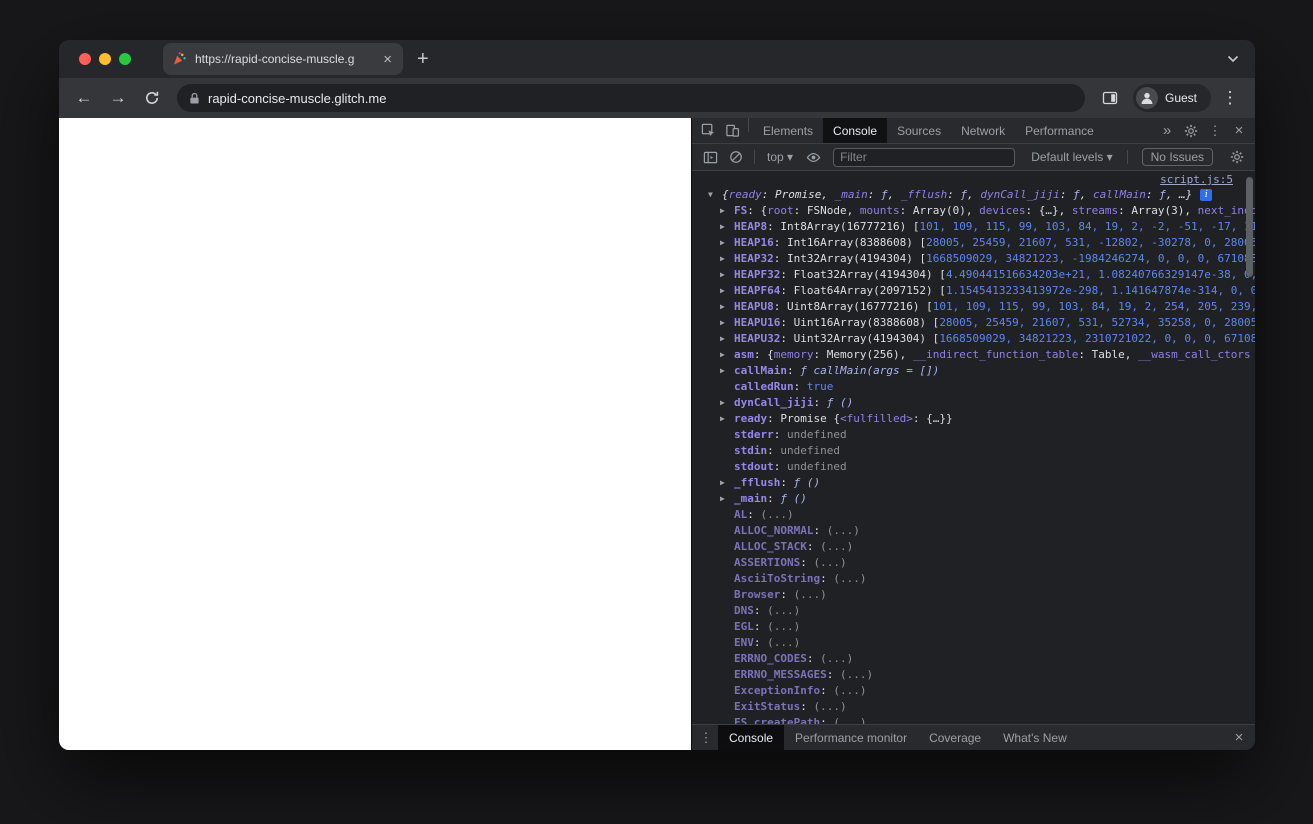 Image resolution: width=1313 pixels, height=824 pixels. What do you see at coordinates (784, 386) in the screenshot?
I see `console-line: calledRun: true` at bounding box center [784, 386].